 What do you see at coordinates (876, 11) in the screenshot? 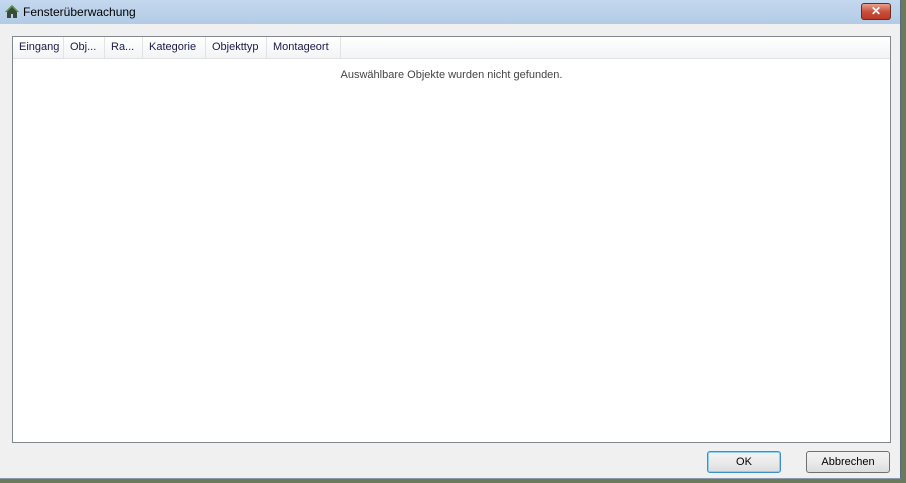
I see `close-button: ✕` at bounding box center [876, 11].